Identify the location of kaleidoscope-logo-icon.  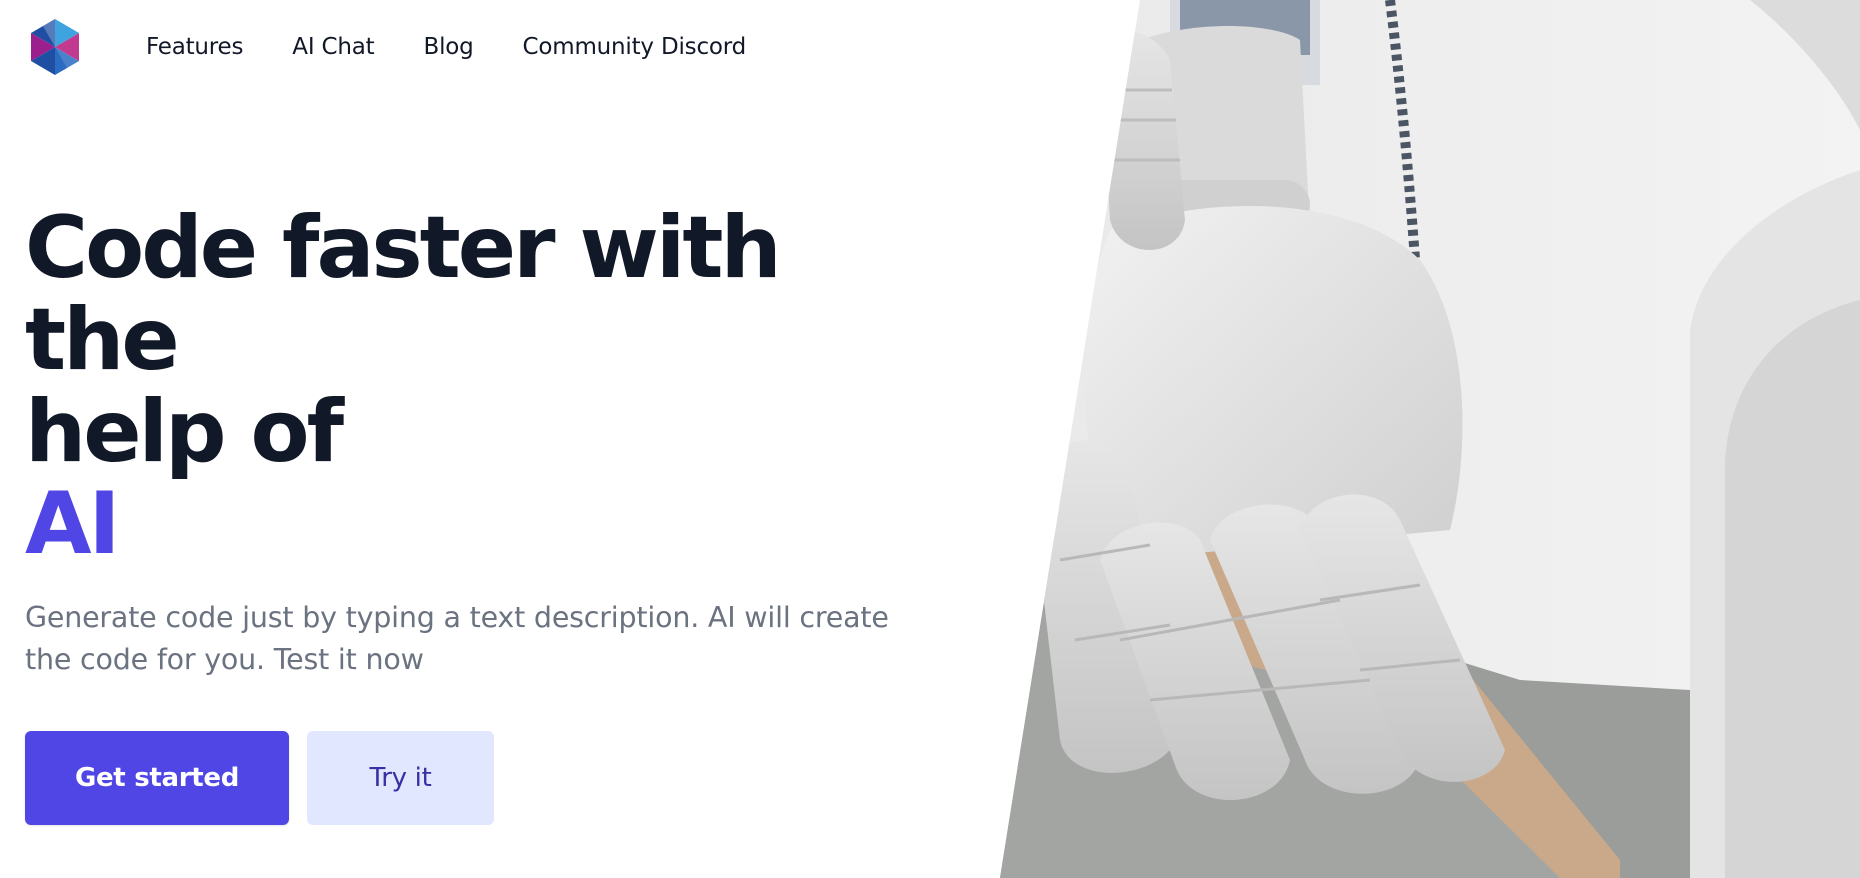
(55, 47).